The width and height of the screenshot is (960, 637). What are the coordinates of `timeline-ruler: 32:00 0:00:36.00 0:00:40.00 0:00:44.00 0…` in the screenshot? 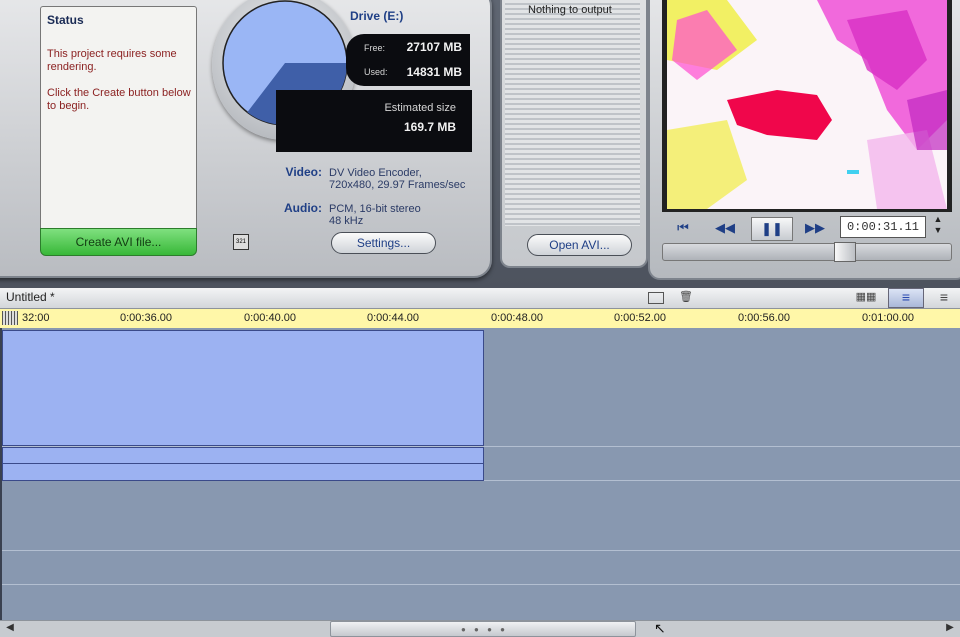 It's located at (480, 319).